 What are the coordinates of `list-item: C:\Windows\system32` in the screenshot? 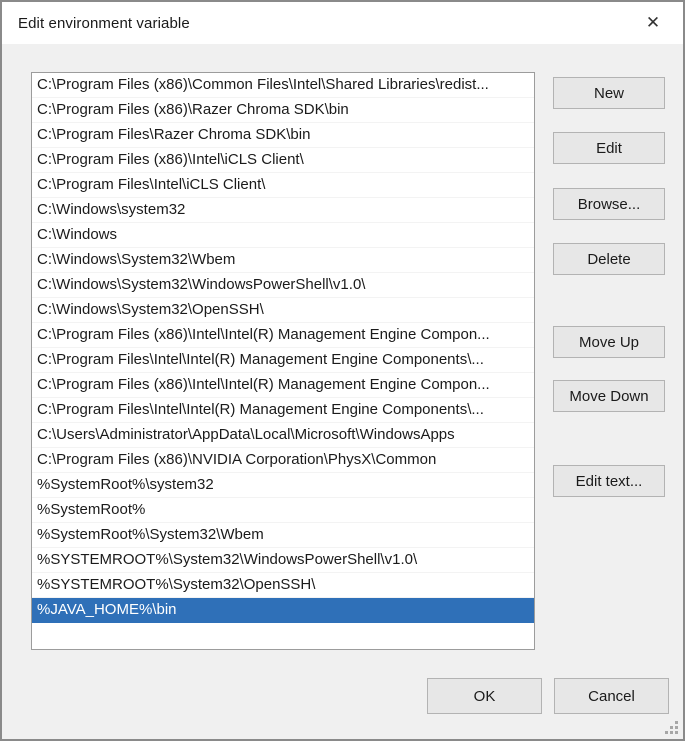 It's located at (283, 210).